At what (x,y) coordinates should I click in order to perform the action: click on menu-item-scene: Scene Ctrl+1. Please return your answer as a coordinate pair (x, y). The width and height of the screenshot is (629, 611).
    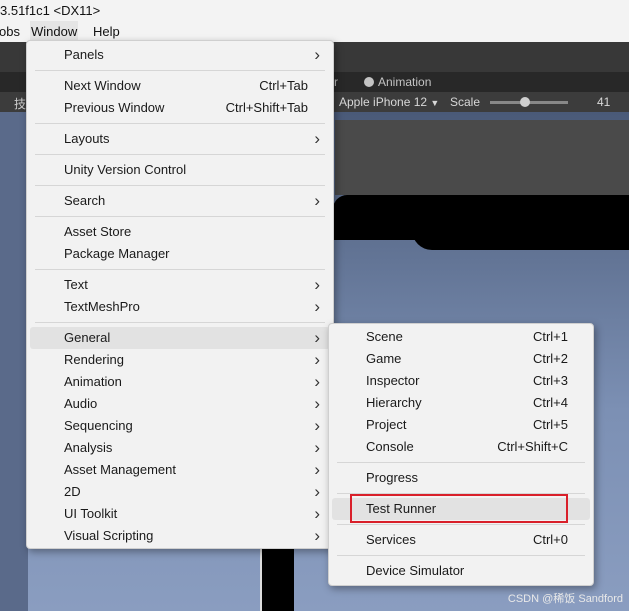
    Looking at the image, I should click on (461, 337).